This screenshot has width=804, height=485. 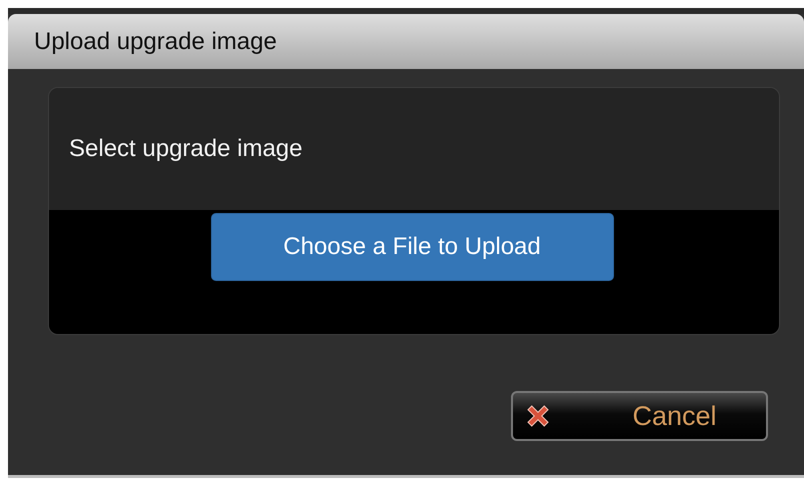 What do you see at coordinates (639, 416) in the screenshot?
I see `cancel-button: Cancel` at bounding box center [639, 416].